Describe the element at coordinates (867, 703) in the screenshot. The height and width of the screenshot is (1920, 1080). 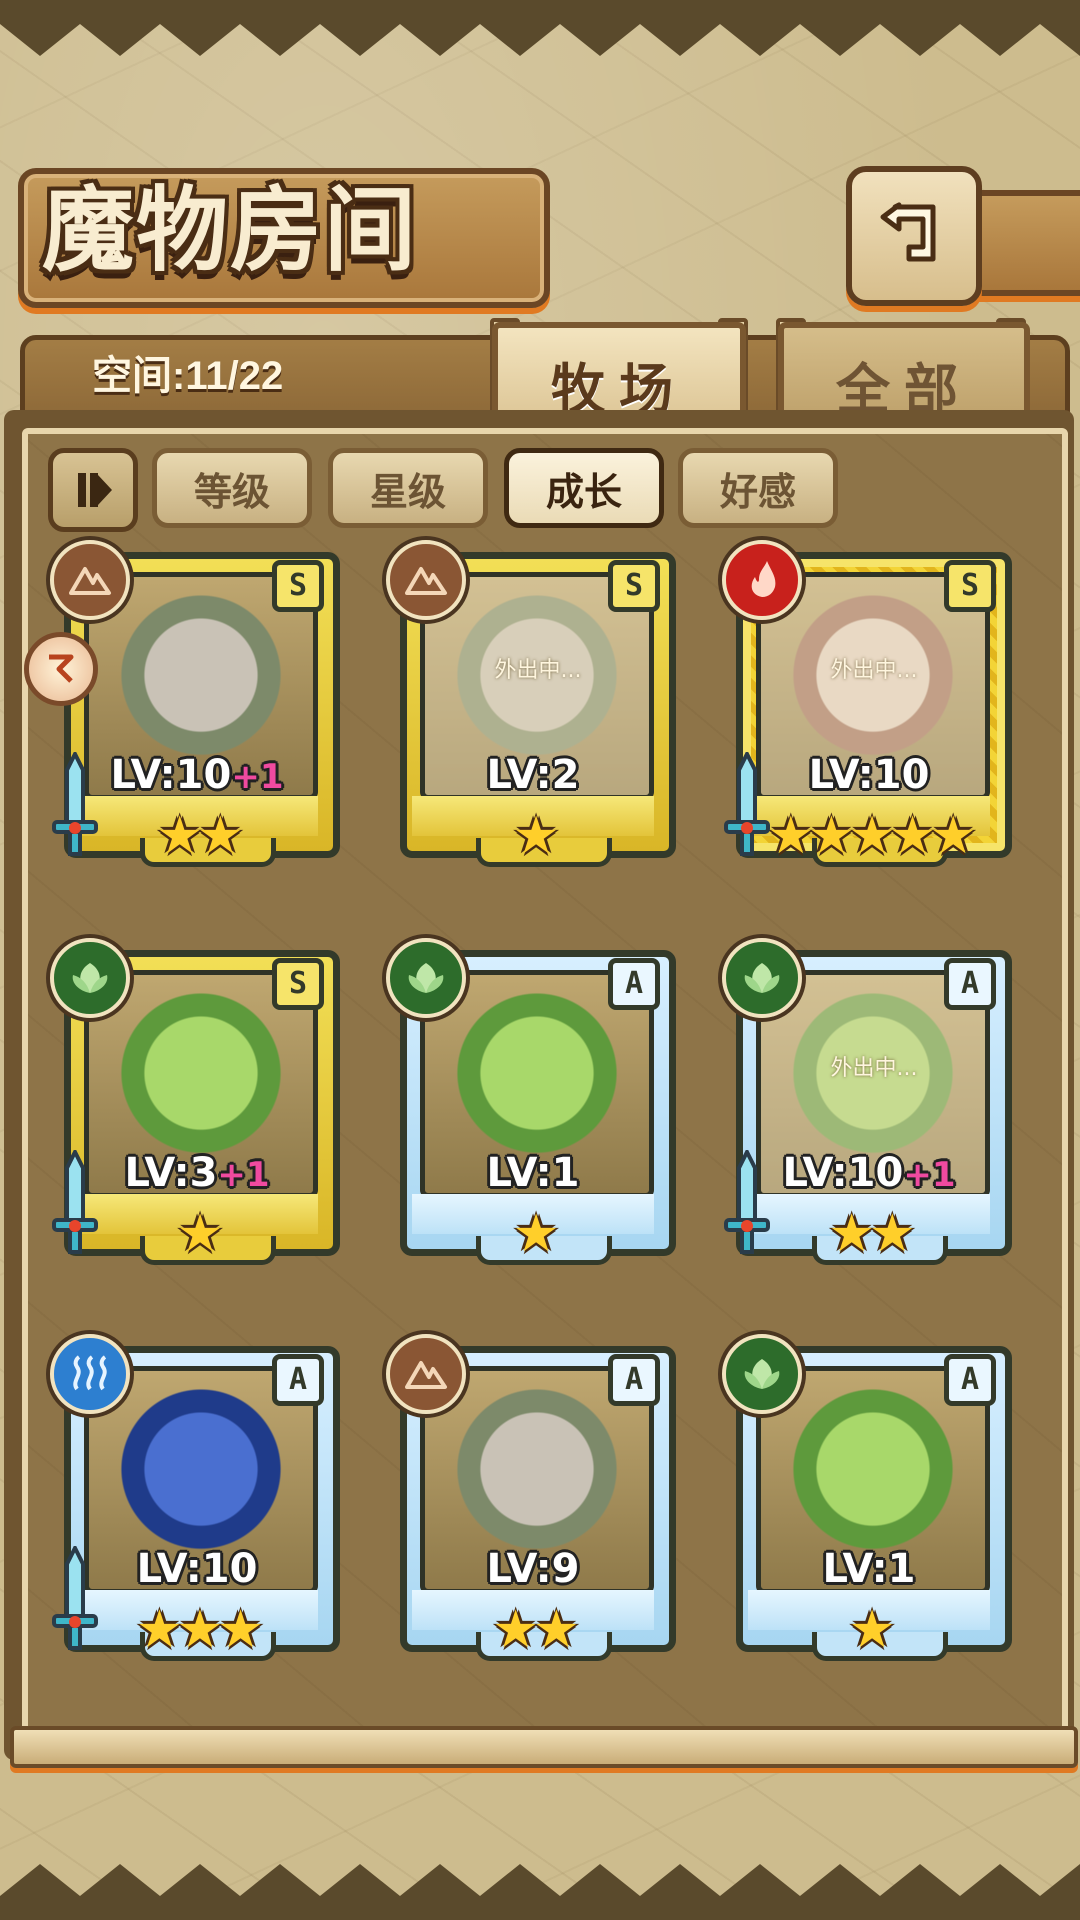
I see `monster-card: S 外出中... LV:10 ★★★★★` at that location.